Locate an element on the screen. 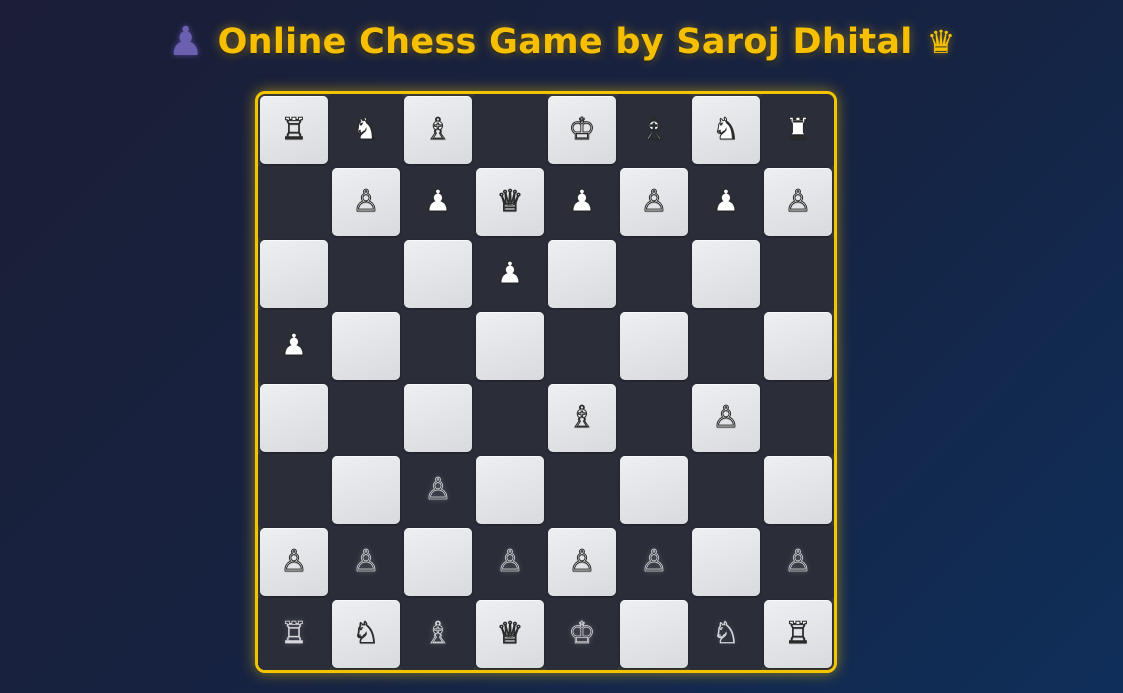 This screenshot has height=693, width=1123. board-square-a7 is located at coordinates (294, 202).